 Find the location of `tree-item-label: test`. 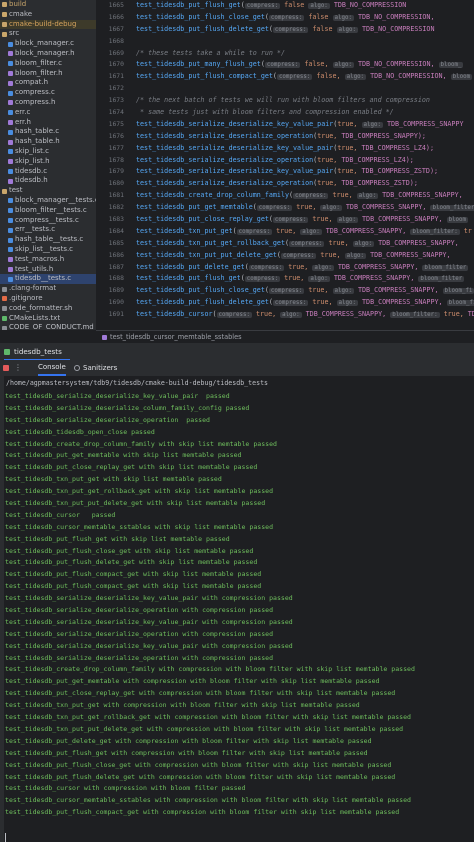

tree-item-label: test is located at coordinates (16, 190).